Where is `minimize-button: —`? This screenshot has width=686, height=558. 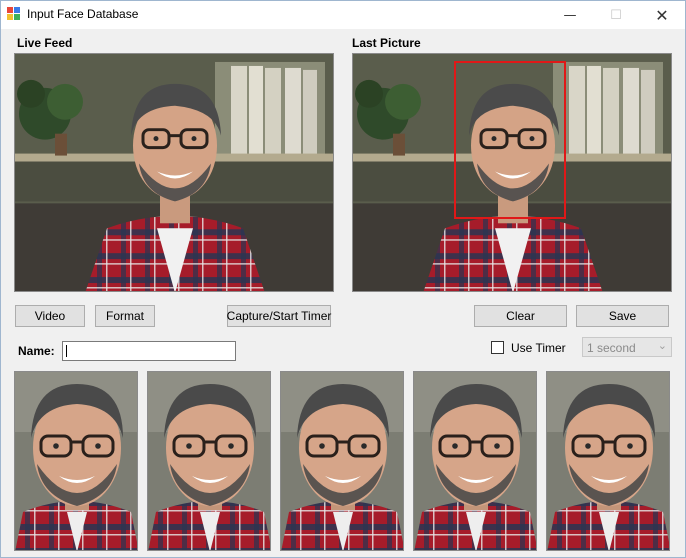 minimize-button: — is located at coordinates (570, 15).